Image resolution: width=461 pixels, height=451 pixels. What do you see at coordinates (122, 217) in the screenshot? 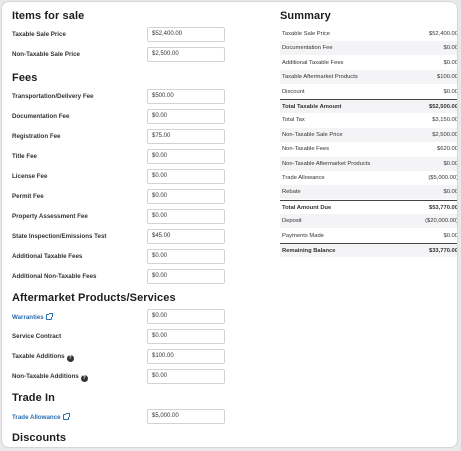
I see `fee-row: Property Assessment Fee $0.00` at bounding box center [122, 217].